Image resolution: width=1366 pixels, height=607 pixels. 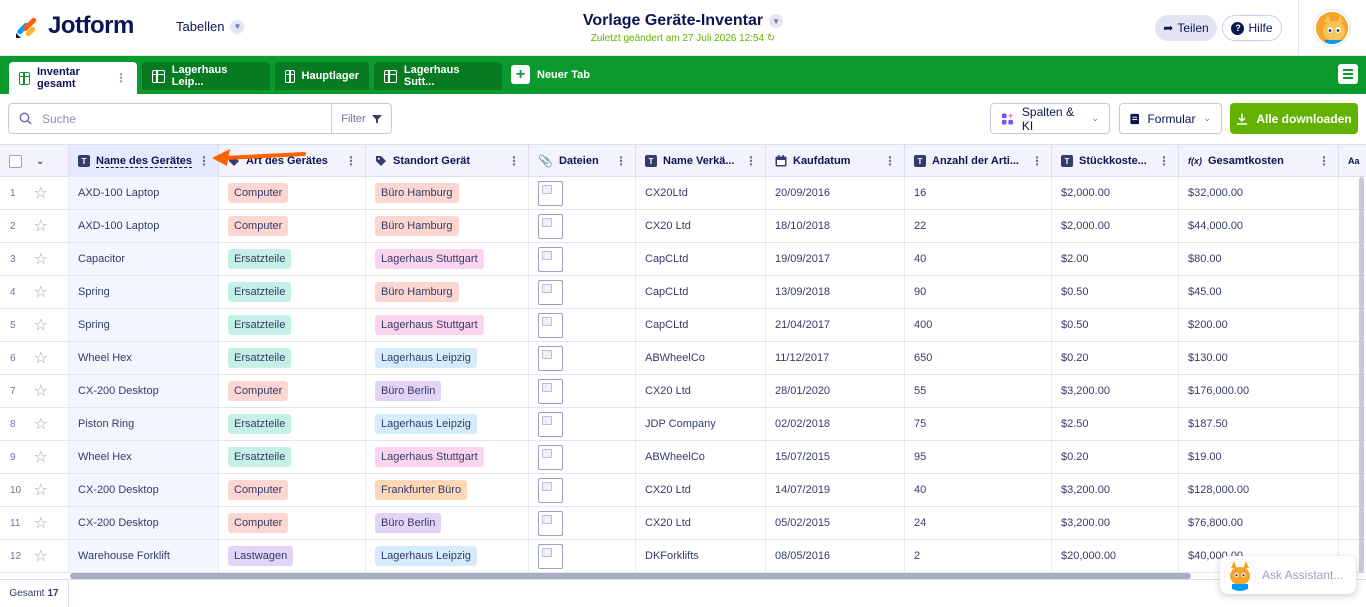 What do you see at coordinates (835, 457) in the screenshot?
I see `purchase-date-cell: 15/07/2015` at bounding box center [835, 457].